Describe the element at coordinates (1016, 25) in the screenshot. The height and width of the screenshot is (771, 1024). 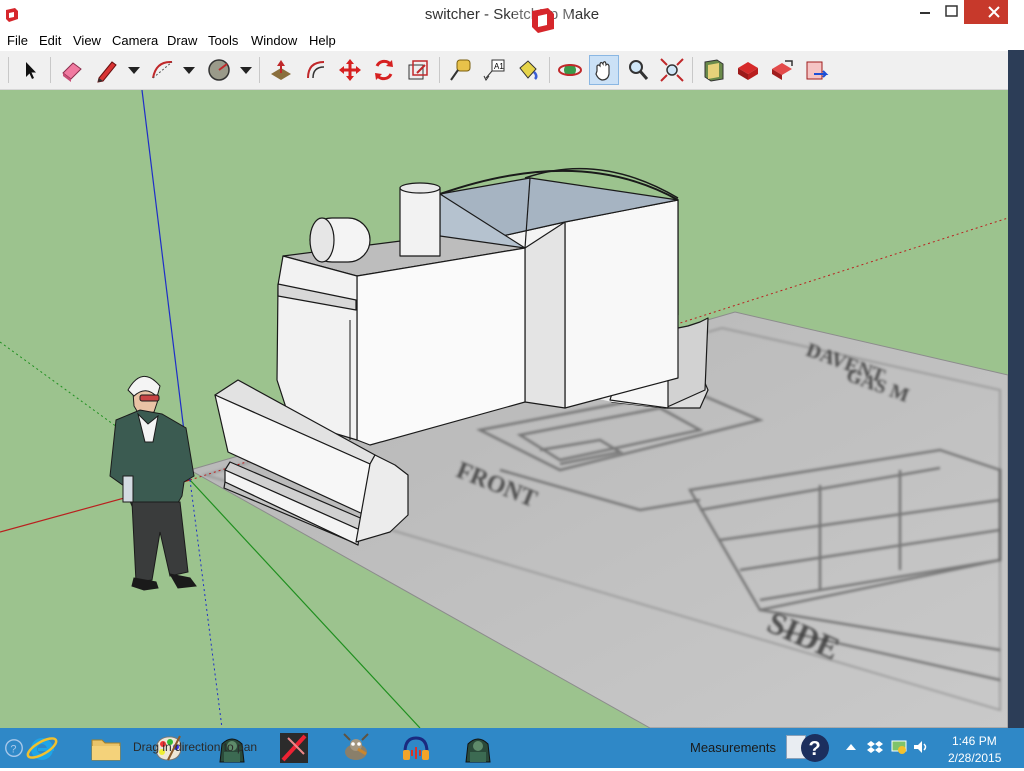
I see `desktop-edge-top` at that location.